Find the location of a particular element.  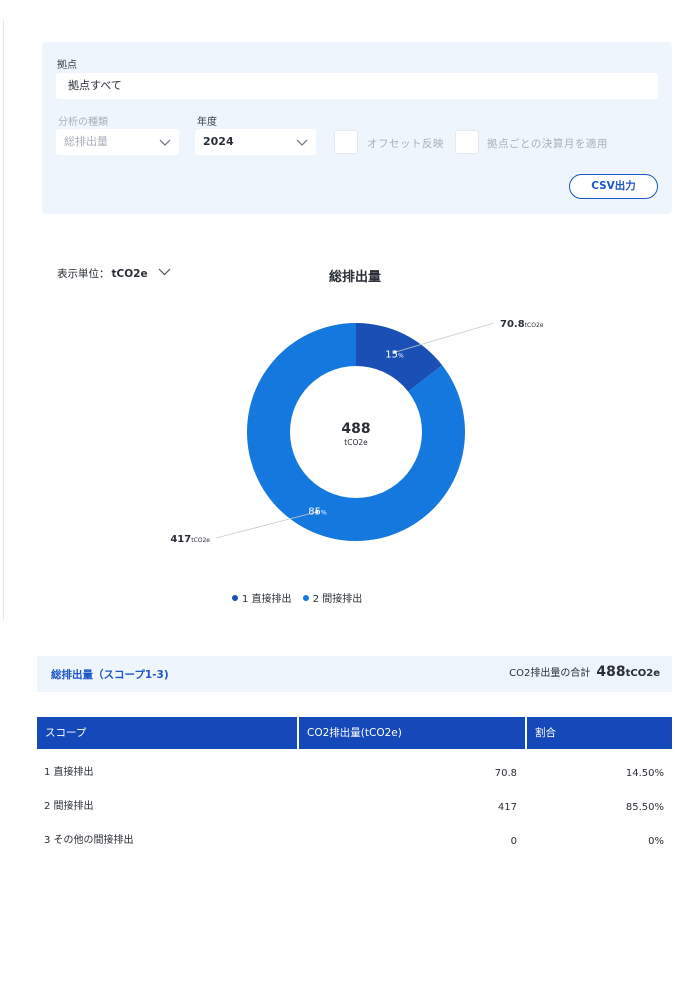

table-header-scope: スコープ is located at coordinates (167, 733).